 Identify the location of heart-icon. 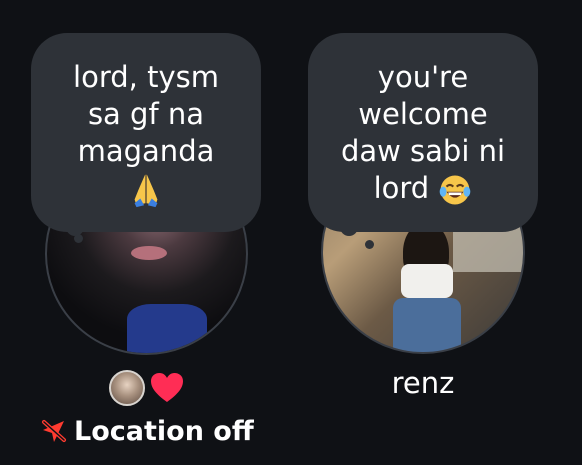
(167, 387).